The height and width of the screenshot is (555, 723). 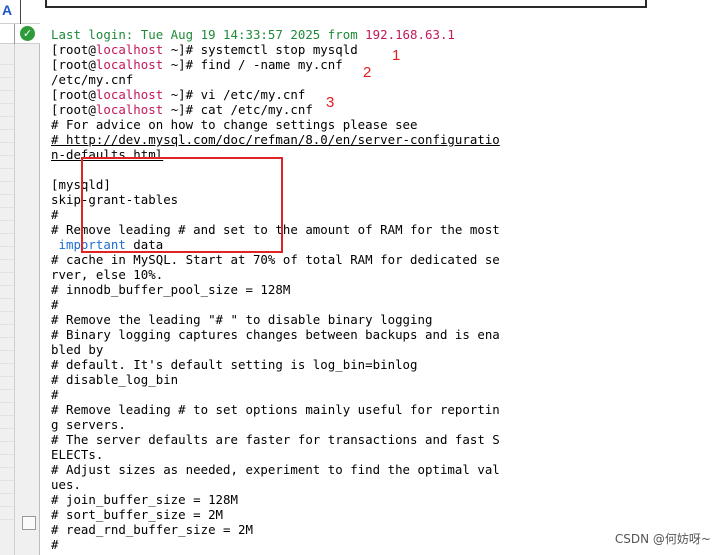 I want to click on file-line: bled by, so click(x=77, y=349).